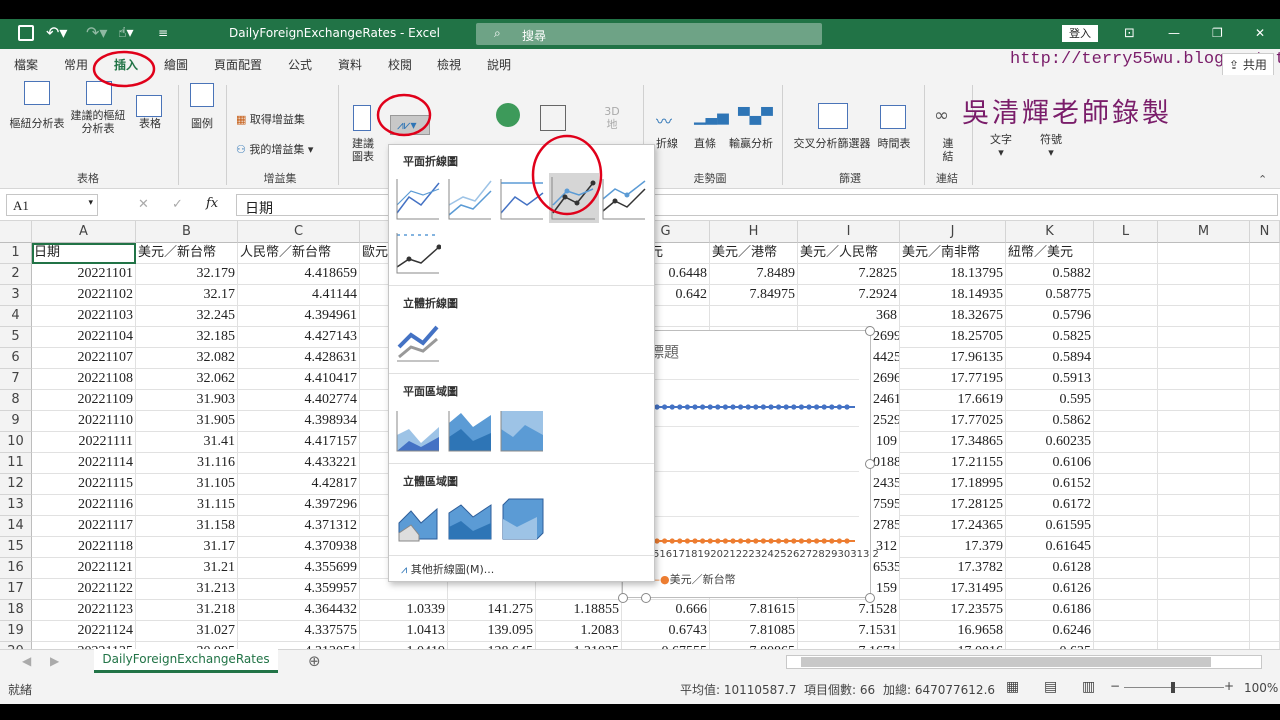 This screenshot has width=1280, height=720. Describe the element at coordinates (640, 661) in the screenshot. I see `sheet-tab-bar: ◀ ▶ DailyForeignExchangeRates ⊕` at that location.